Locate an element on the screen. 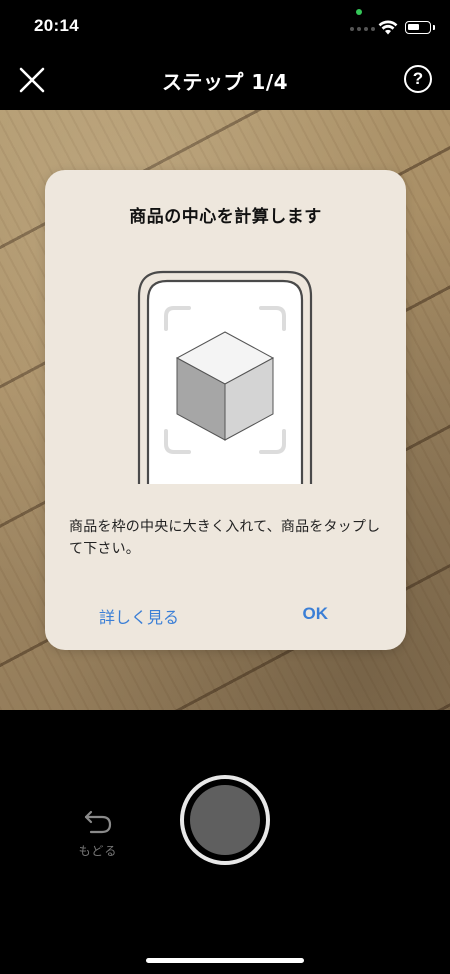 The height and width of the screenshot is (974, 450). battery-icon is located at coordinates (420, 27).